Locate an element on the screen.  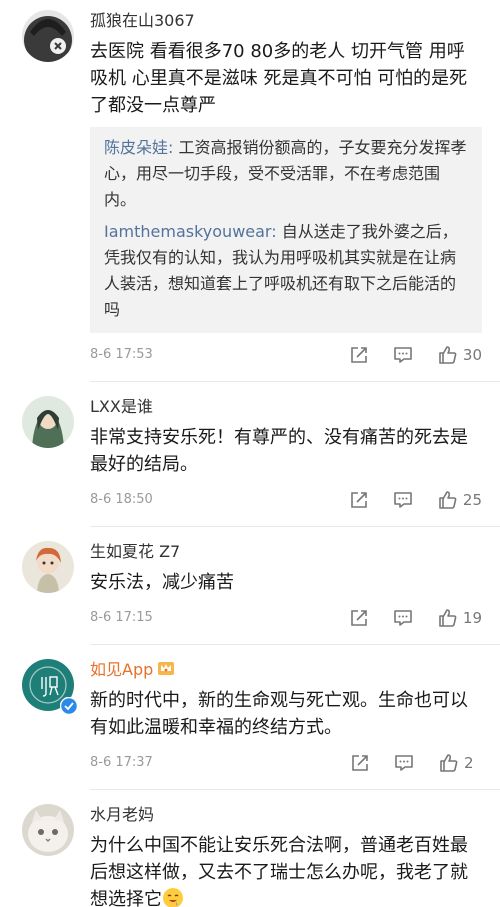
comment-actions: 2 is located at coordinates (416, 763).